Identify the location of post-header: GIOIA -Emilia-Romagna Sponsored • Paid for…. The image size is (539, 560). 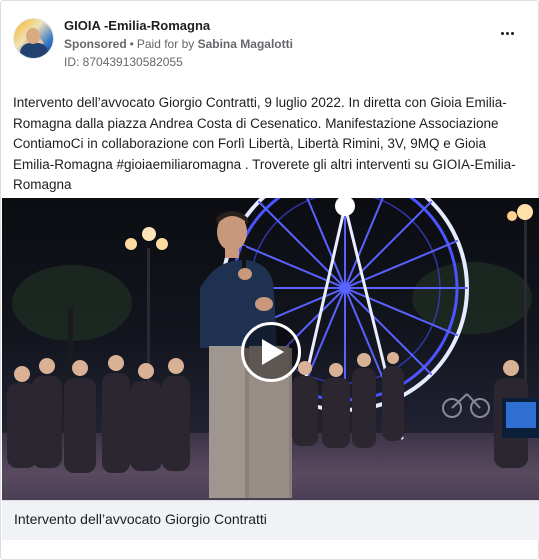
(270, 44).